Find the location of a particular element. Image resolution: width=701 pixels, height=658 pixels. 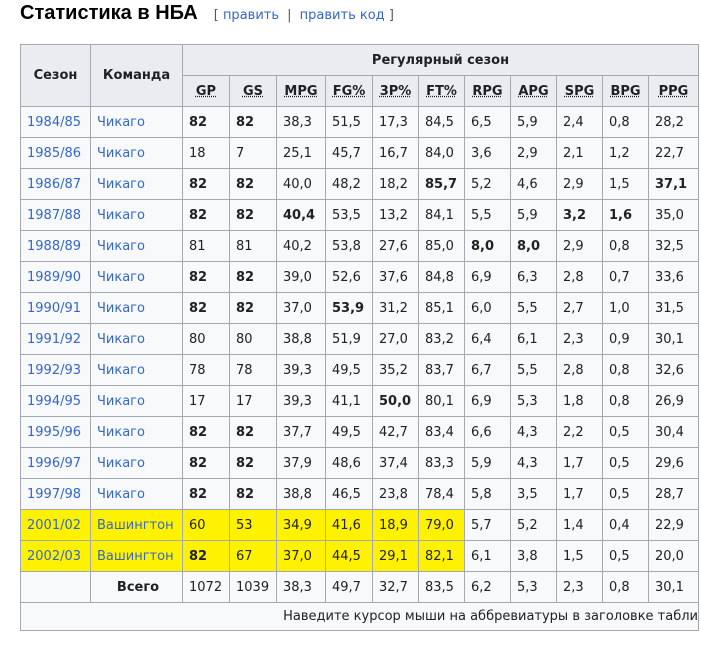

stat-cell: 51,5 is located at coordinates (349, 122).